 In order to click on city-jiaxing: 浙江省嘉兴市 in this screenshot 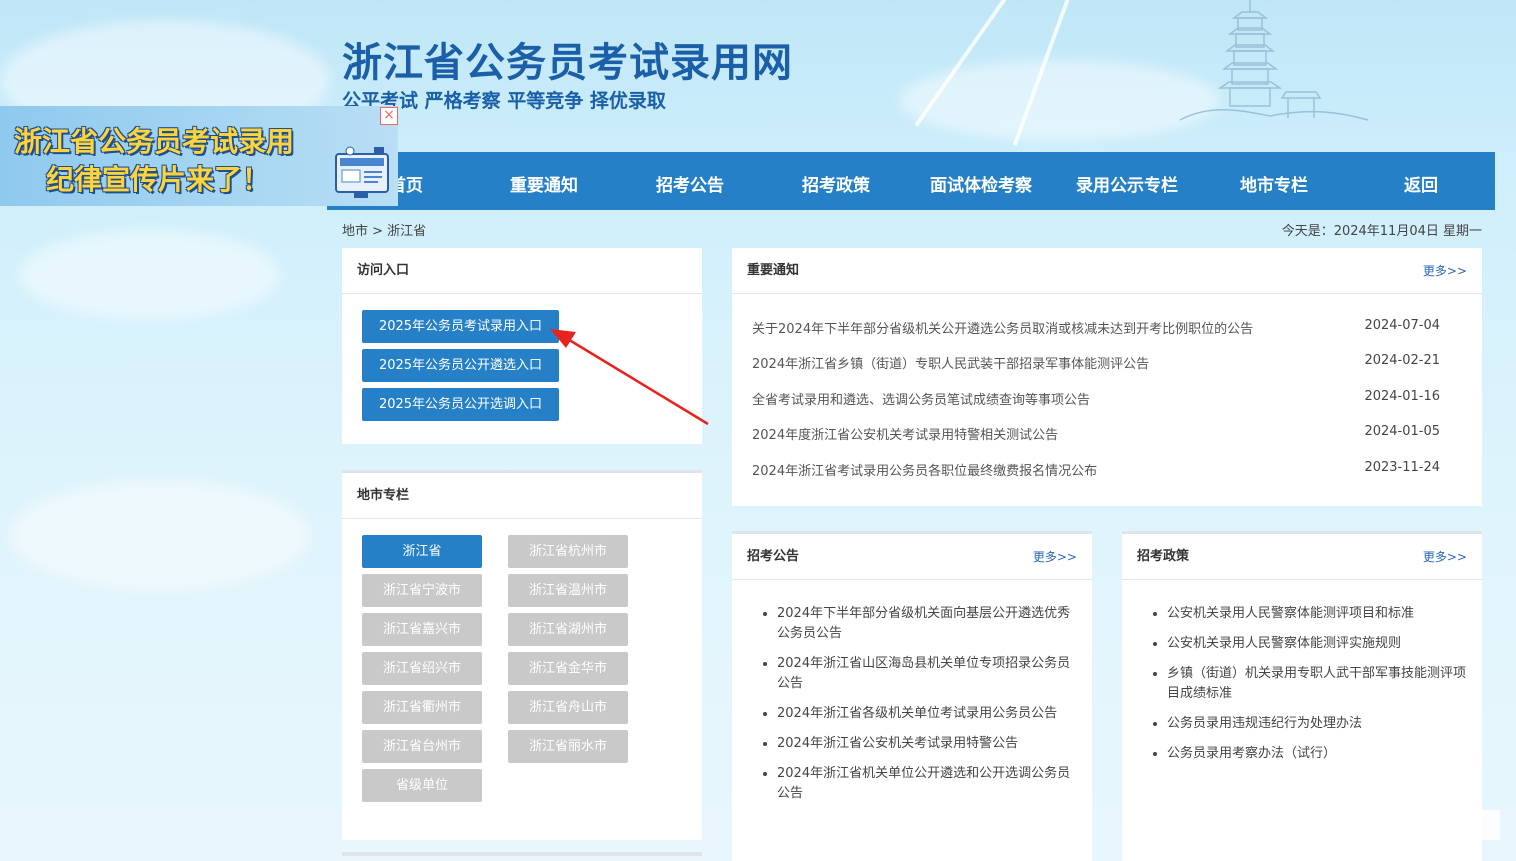, I will do `click(422, 629)`.